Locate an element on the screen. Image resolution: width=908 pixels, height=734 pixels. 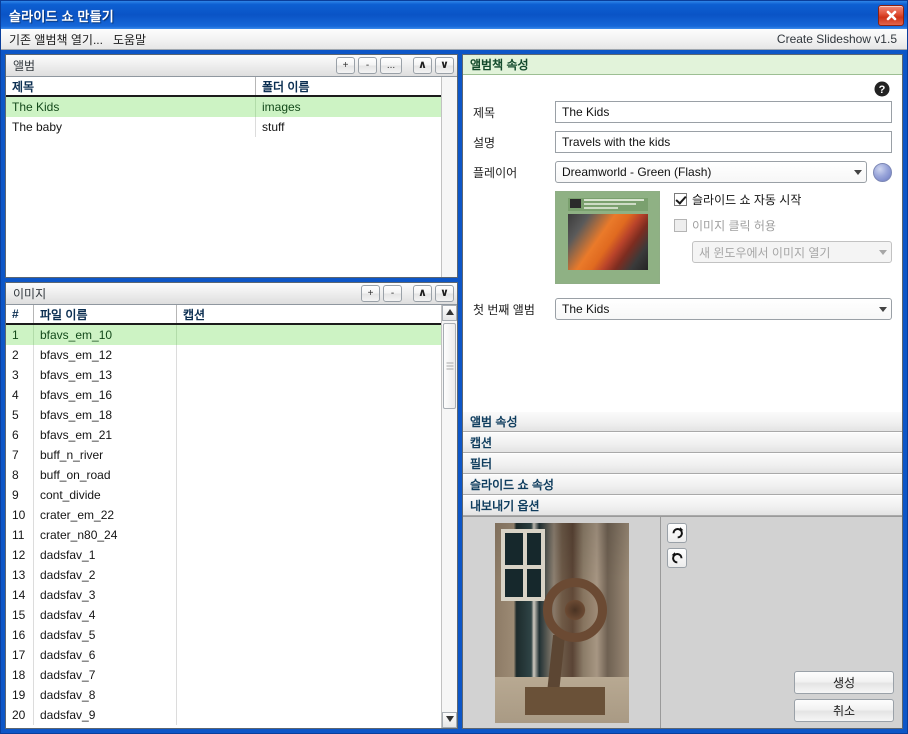
preview-area: 생성 취소 is located at coordinates (682, 622).